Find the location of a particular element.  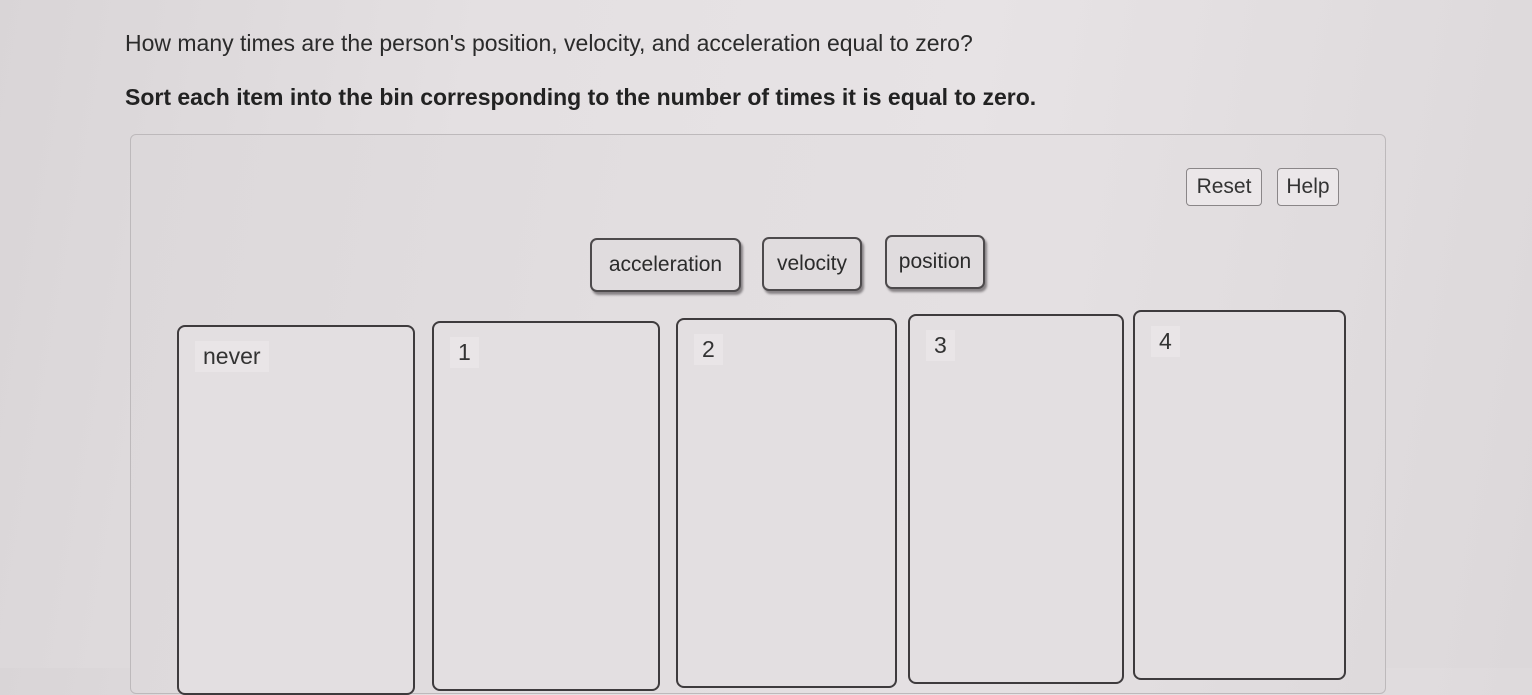

help-button: Help is located at coordinates (1308, 187).